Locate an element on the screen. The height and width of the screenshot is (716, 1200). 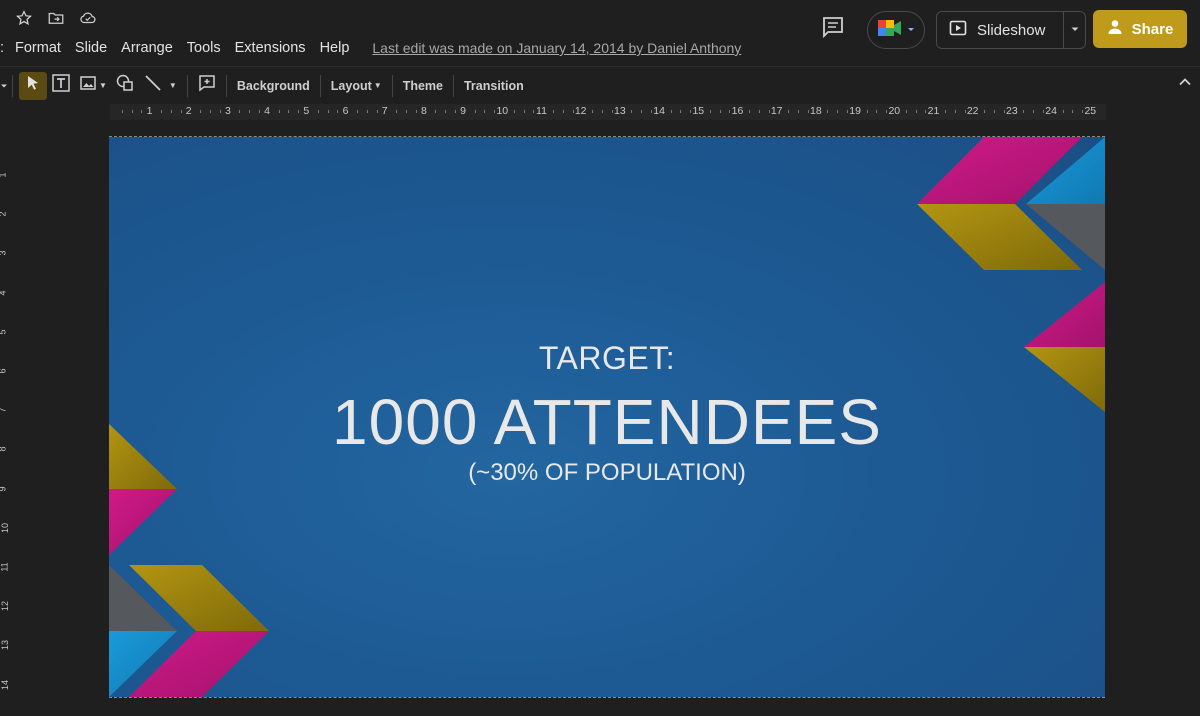
slide-subtitle: (~30% OF POPULATION) is located at coordinates (607, 473).